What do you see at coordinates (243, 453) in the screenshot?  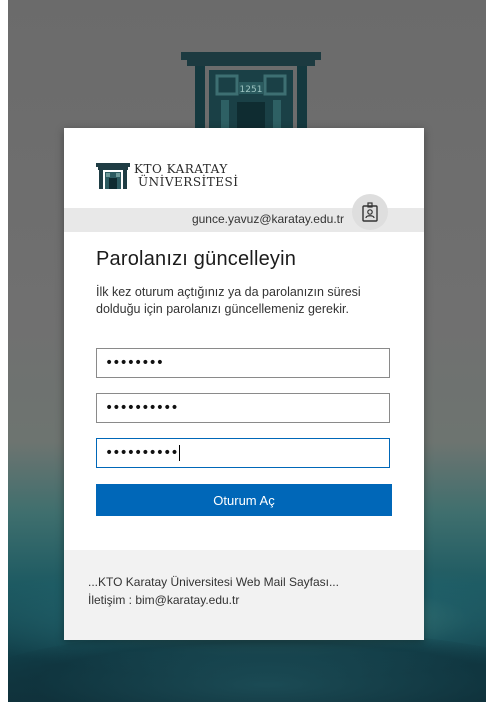 I see `confirm-password-input: ••••••••••` at bounding box center [243, 453].